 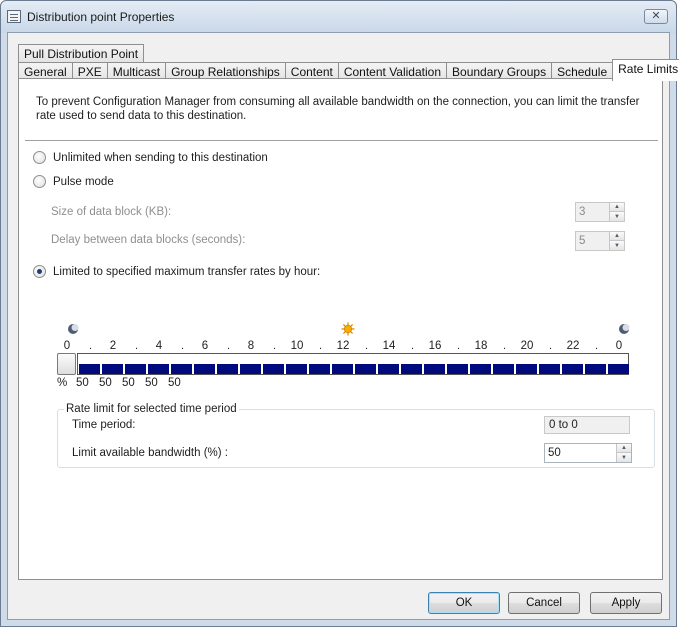 I want to click on hour-label: 12, so click(x=343, y=346).